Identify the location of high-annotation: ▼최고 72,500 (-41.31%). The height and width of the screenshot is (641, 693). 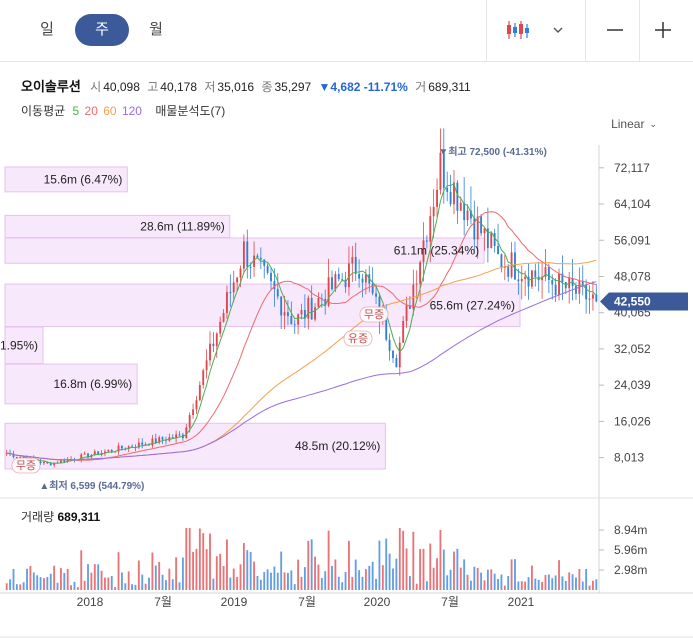
(492, 151).